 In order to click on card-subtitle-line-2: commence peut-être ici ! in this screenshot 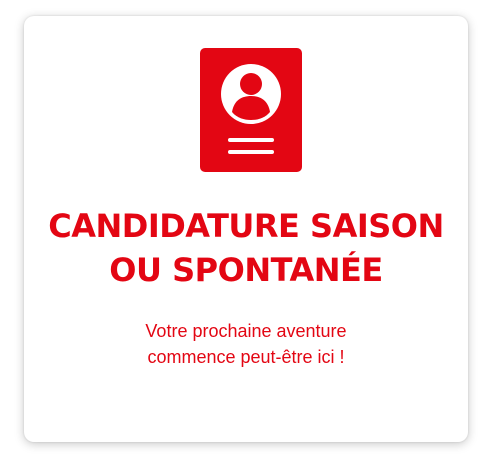, I will do `click(246, 357)`.